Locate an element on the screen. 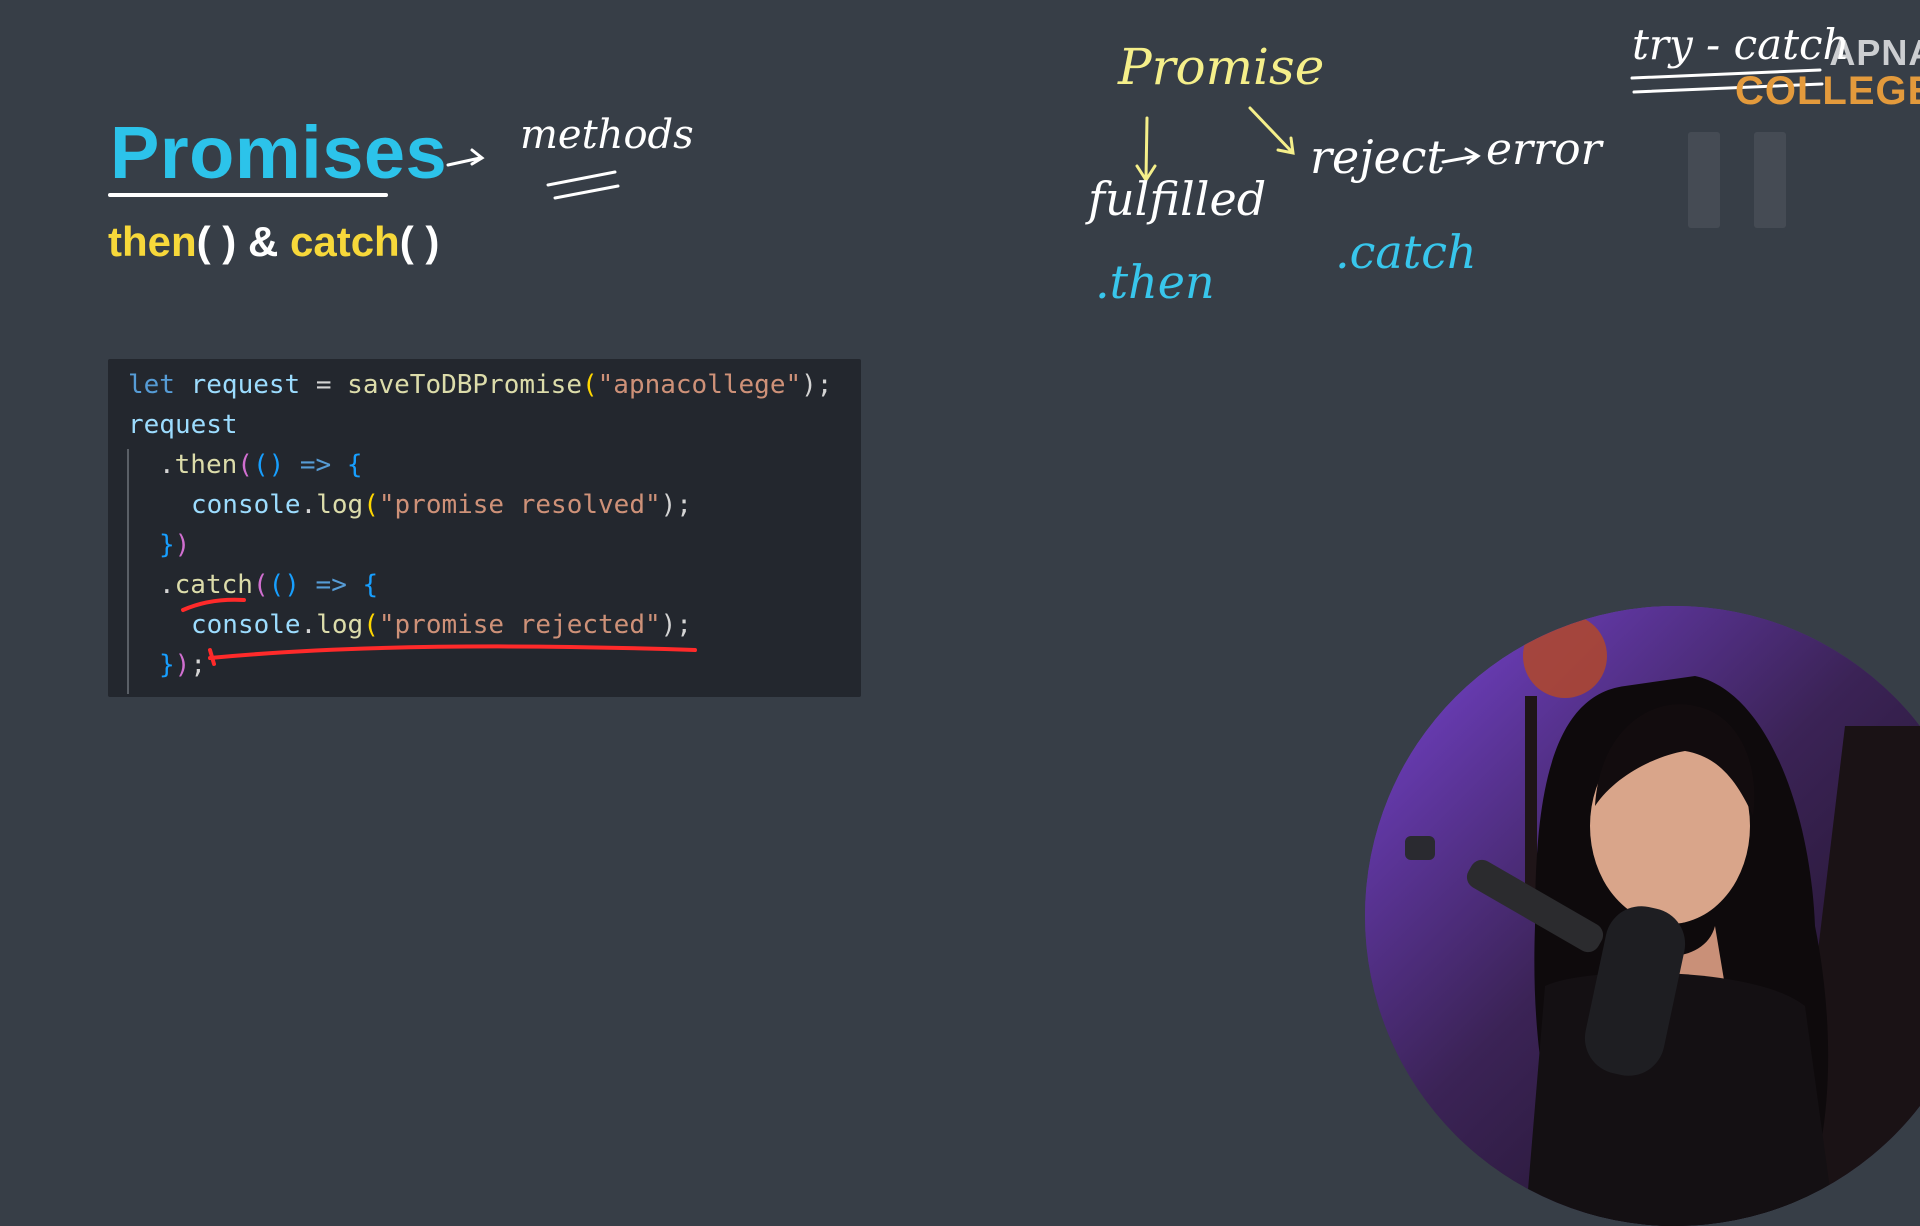 The image size is (1920, 1226). annotation-catch: .catch is located at coordinates (1406, 252).